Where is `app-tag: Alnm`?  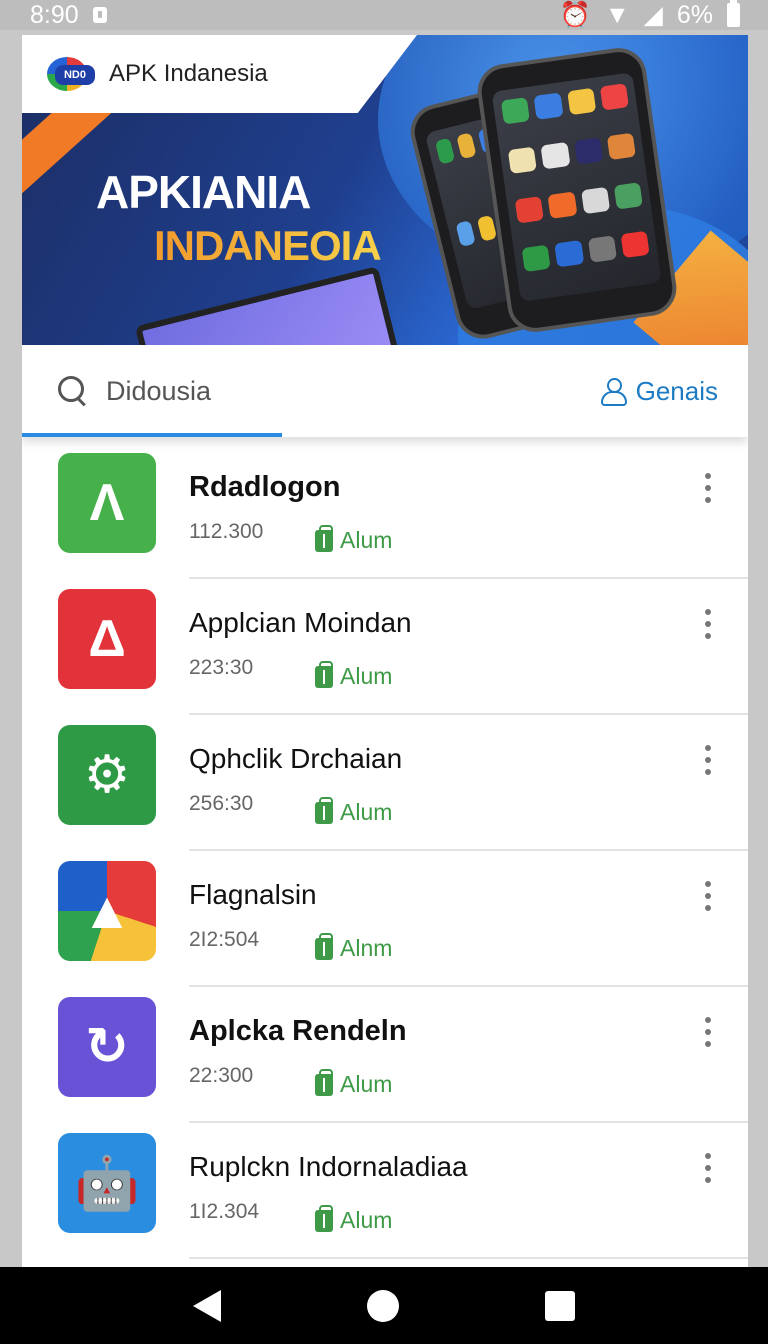 app-tag: Alnm is located at coordinates (354, 947).